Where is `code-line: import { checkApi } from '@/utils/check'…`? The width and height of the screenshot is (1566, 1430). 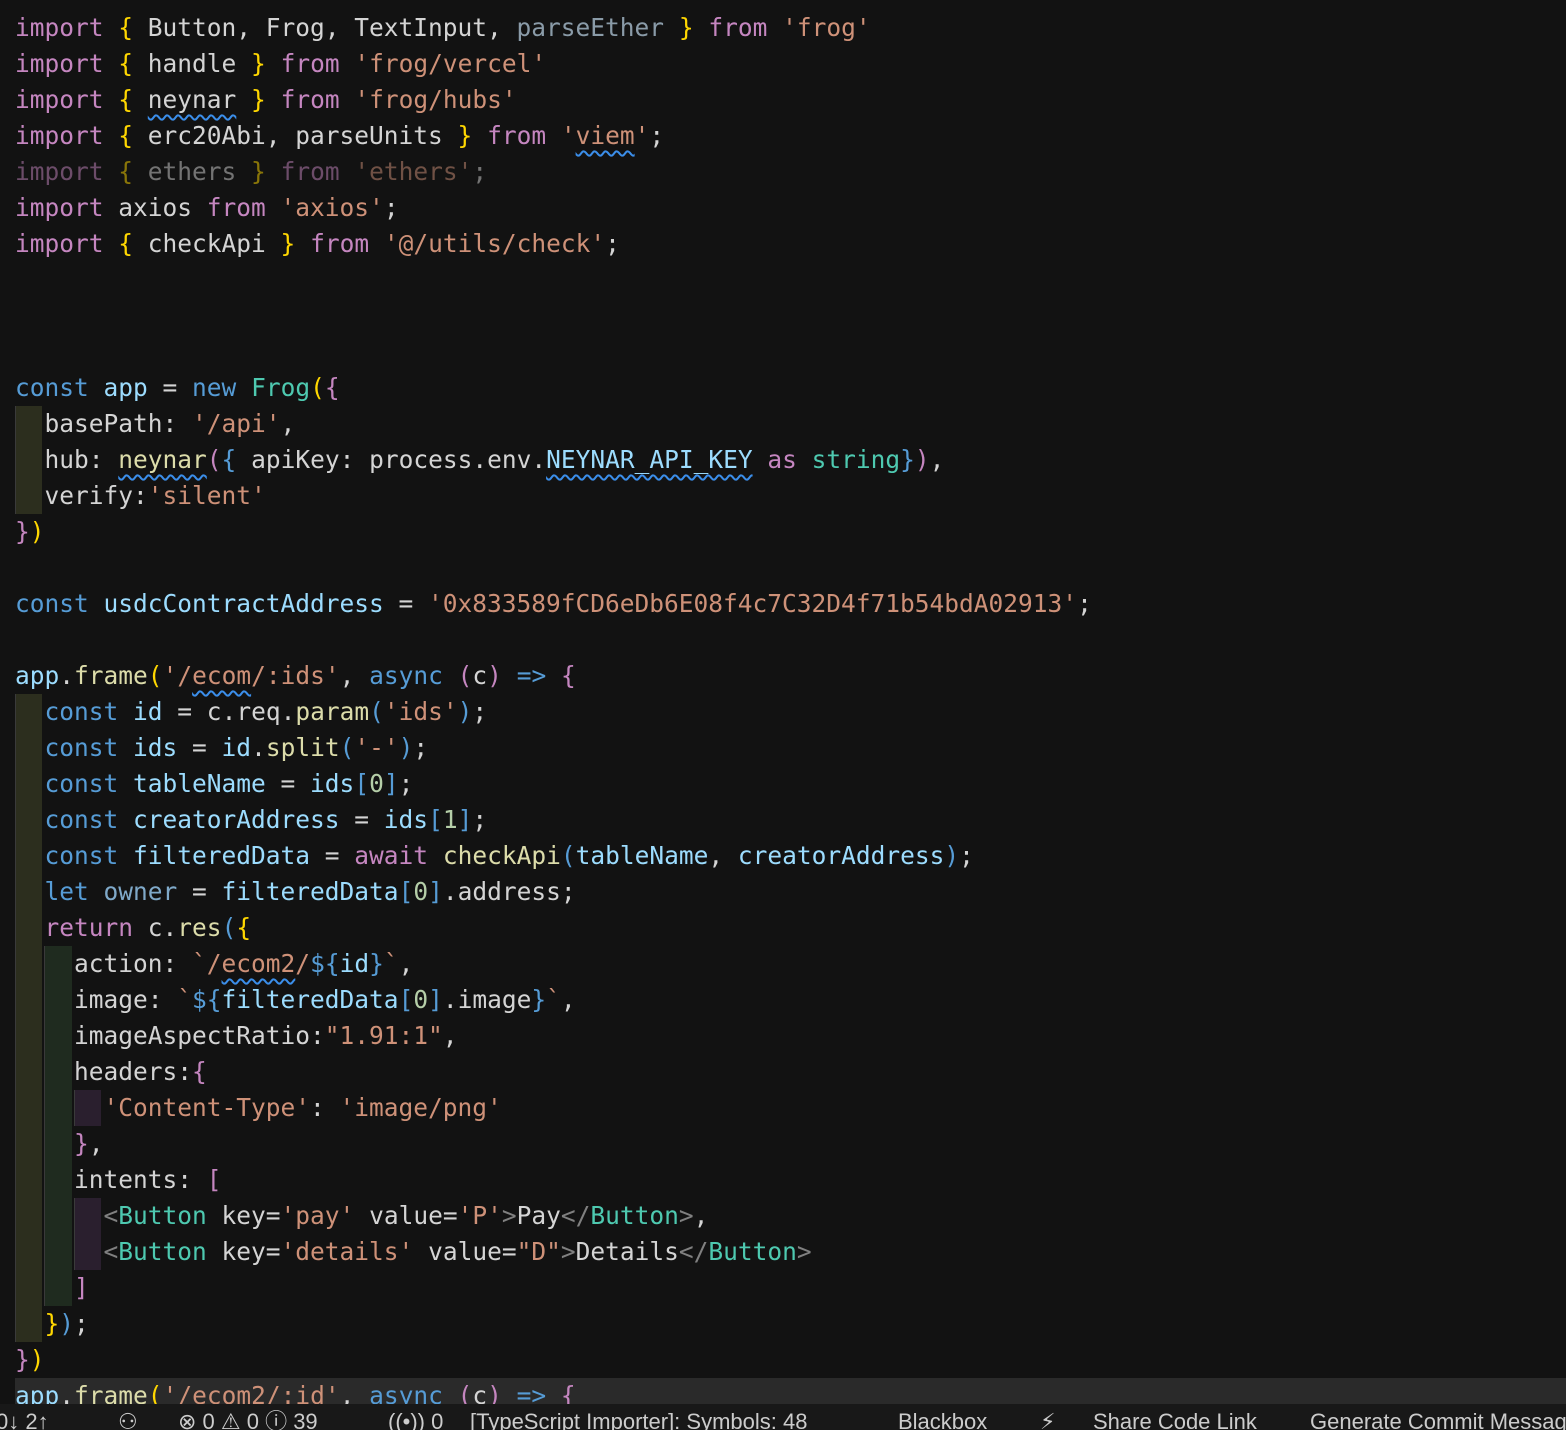 code-line: import { checkApi } from '@/utils/check'… is located at coordinates (790, 244).